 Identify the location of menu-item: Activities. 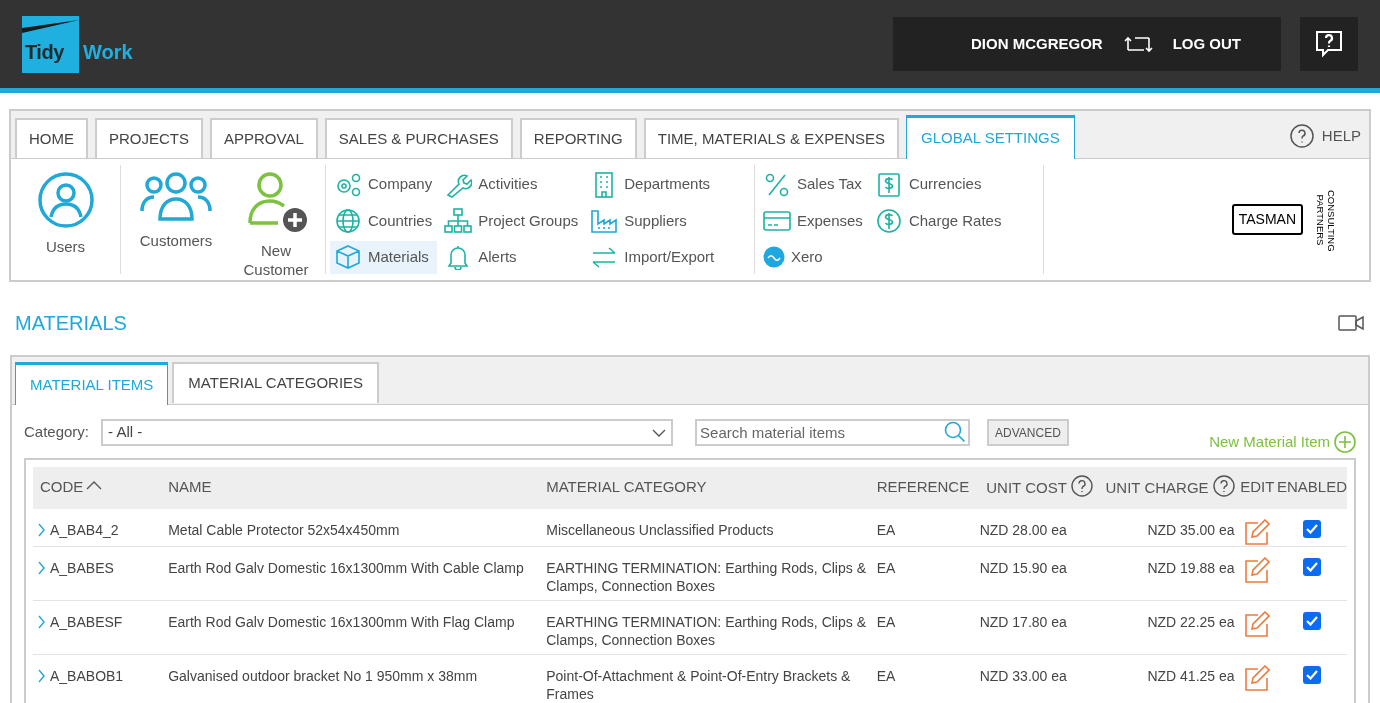
(493, 184).